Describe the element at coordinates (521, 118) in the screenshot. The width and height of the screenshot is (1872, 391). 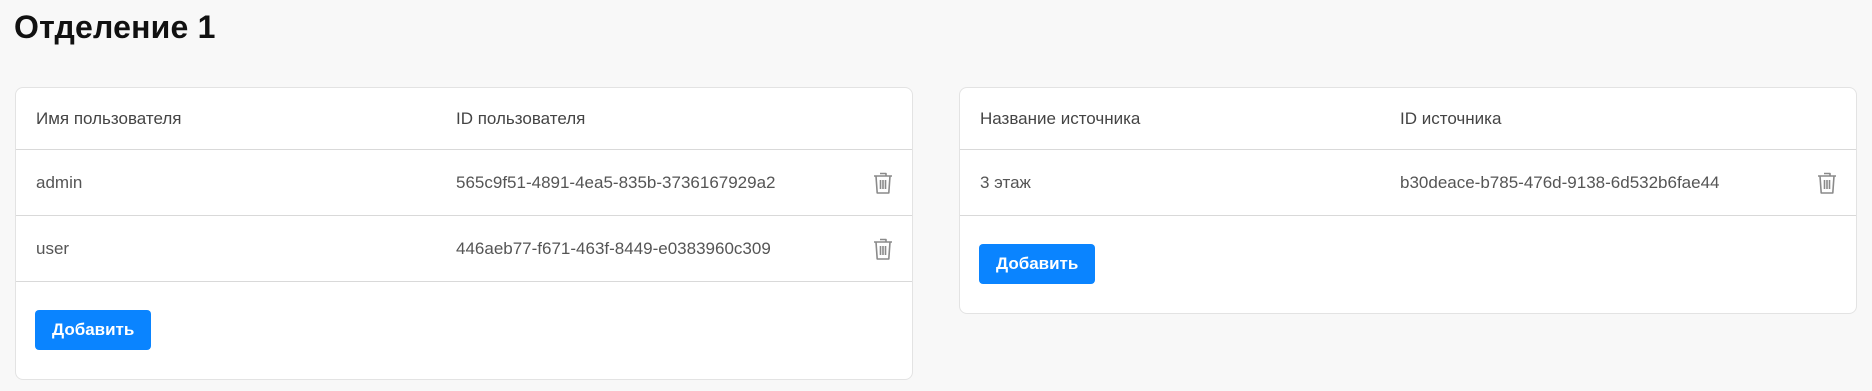
I see `column-header-user-id: ID пользователя` at that location.